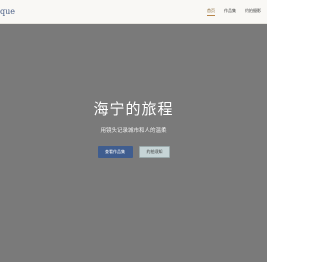 This screenshot has height=262, width=320. Describe the element at coordinates (115, 152) in the screenshot. I see `view-portfolio-button: 查看作品集` at that location.